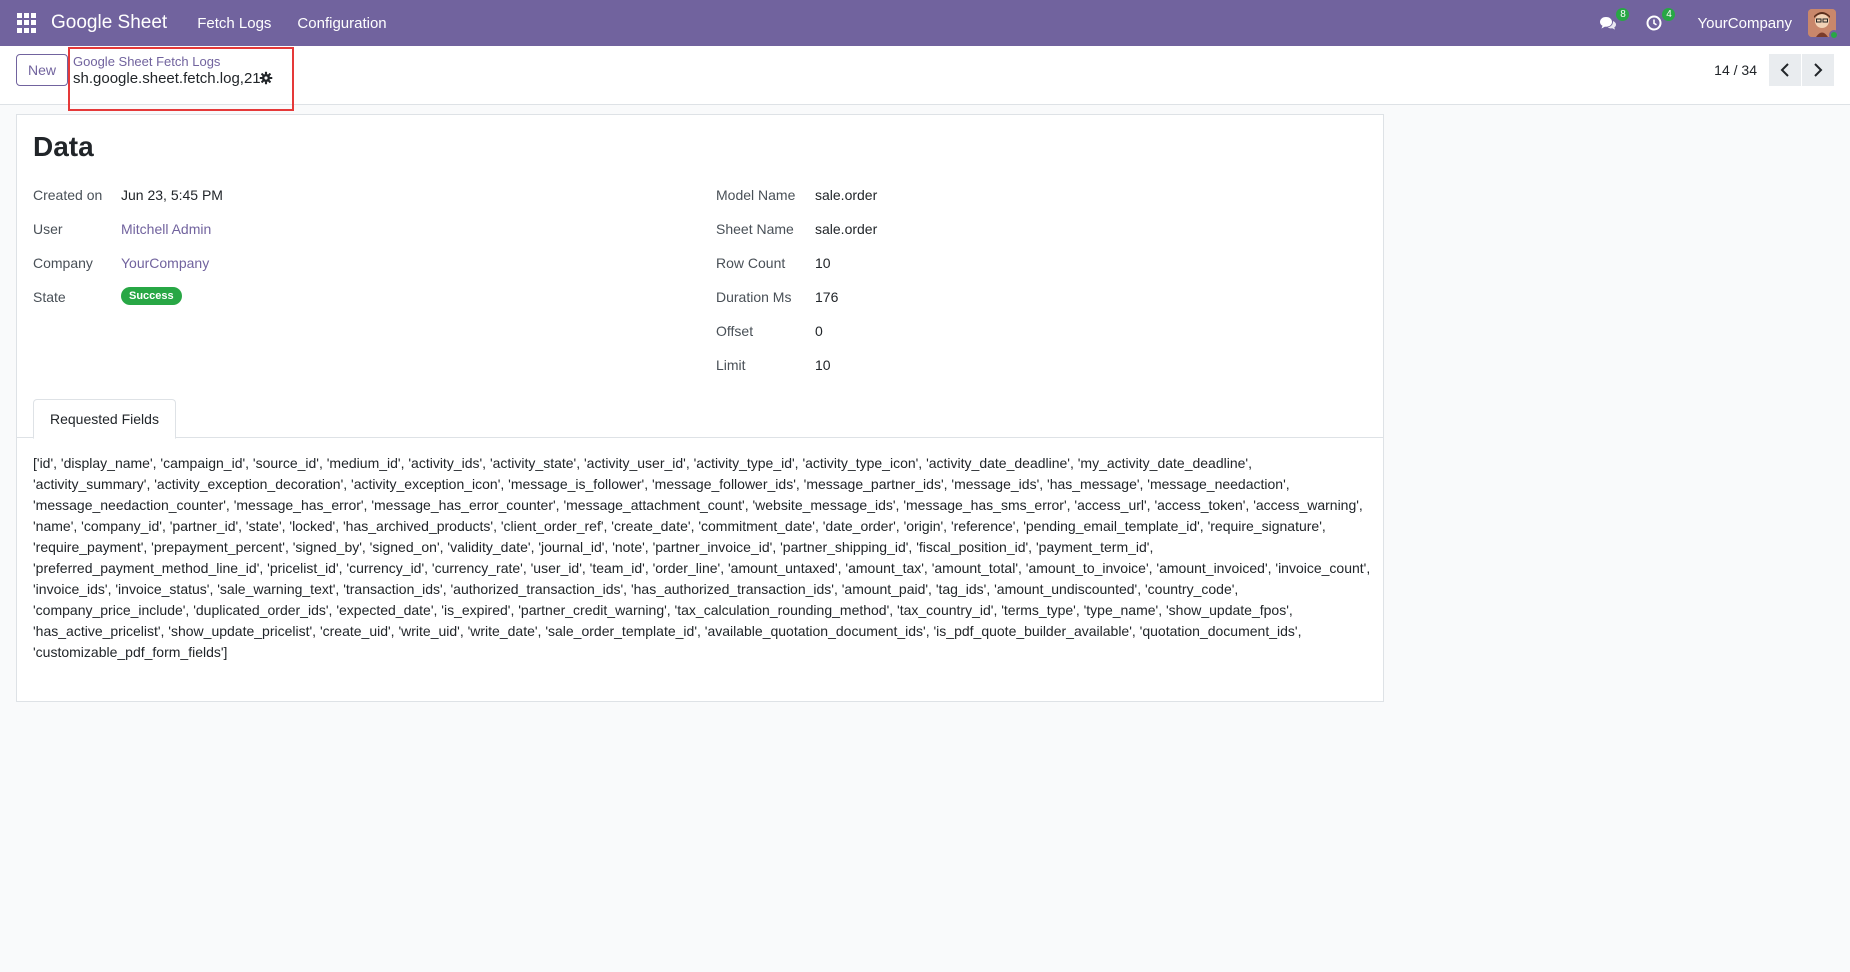  Describe the element at coordinates (1608, 23) in the screenshot. I see `chat-icon` at that location.